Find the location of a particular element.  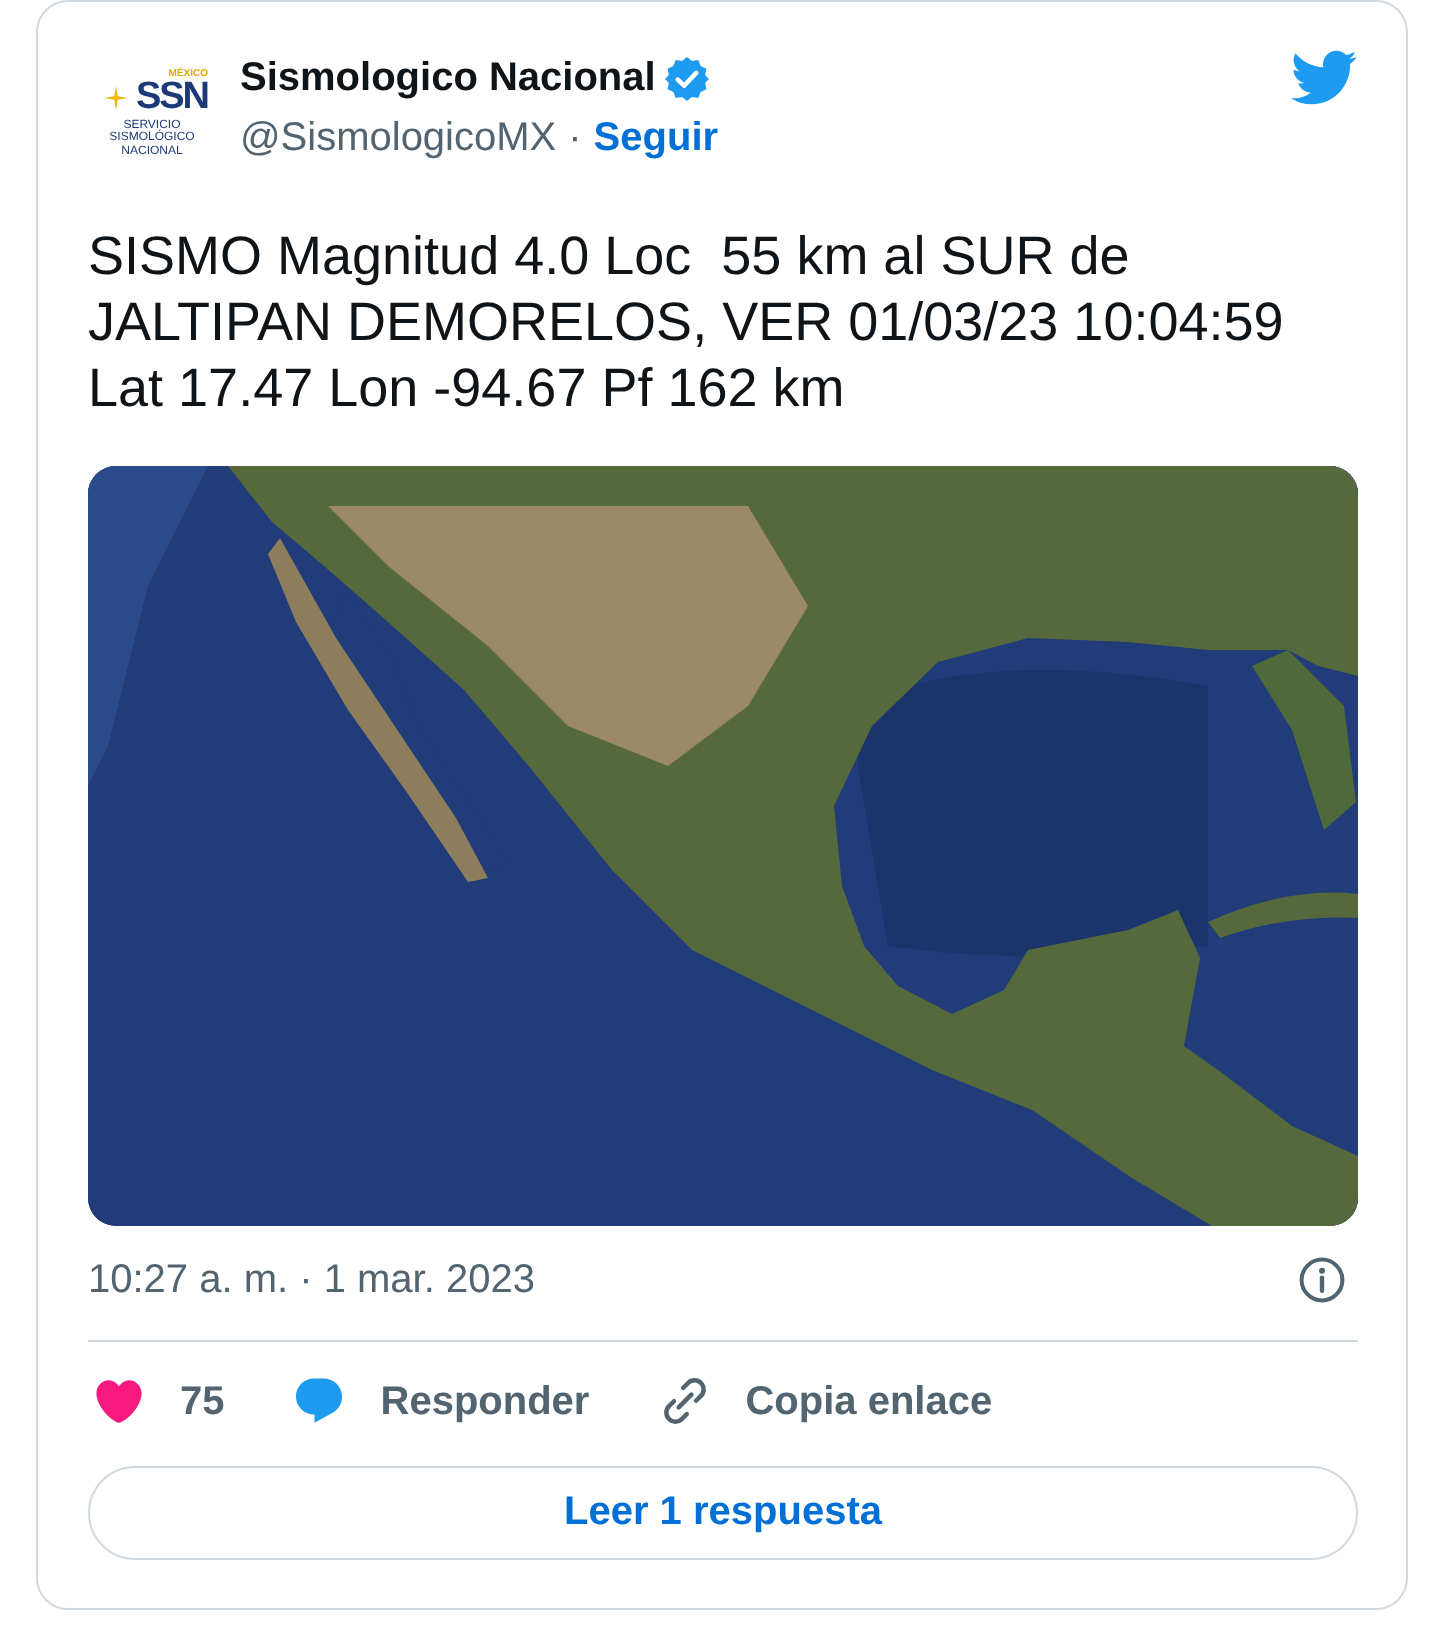

follow-link: Seguir is located at coordinates (656, 138).